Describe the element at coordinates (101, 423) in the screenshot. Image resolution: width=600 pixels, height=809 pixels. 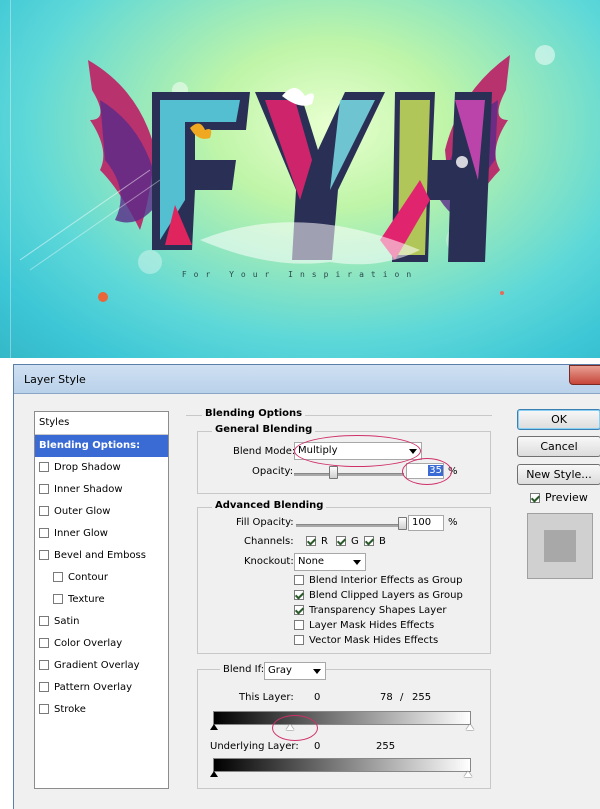
I see `styles-list-header: Styles` at that location.